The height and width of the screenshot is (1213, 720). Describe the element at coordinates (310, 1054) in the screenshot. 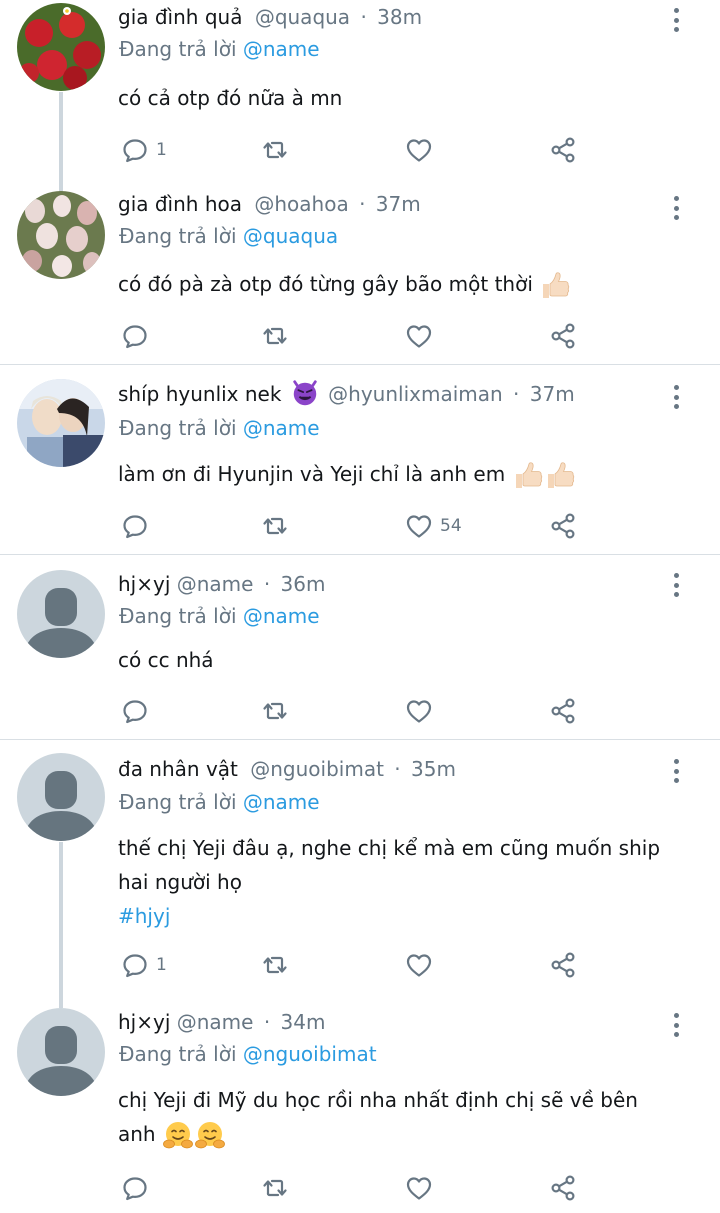

I see `mention-link: @nguoibimat` at that location.